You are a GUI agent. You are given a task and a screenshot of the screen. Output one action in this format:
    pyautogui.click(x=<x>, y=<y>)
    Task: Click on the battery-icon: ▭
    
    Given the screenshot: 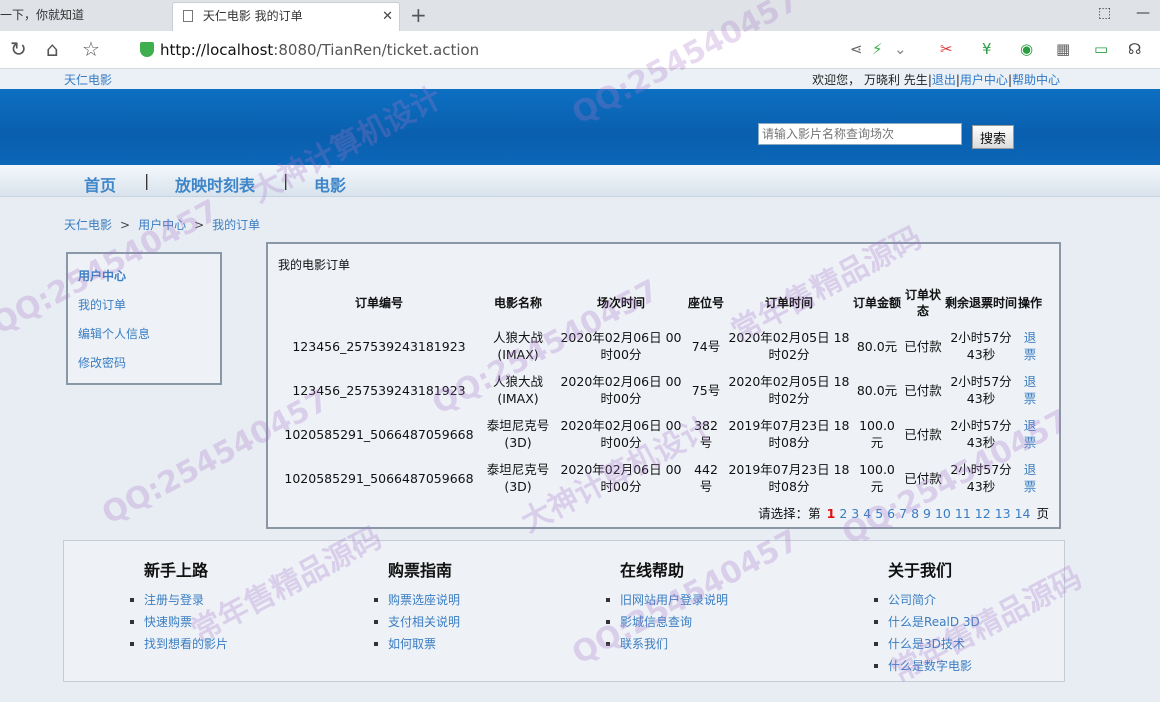 What is the action you would take?
    pyautogui.click(x=1101, y=49)
    